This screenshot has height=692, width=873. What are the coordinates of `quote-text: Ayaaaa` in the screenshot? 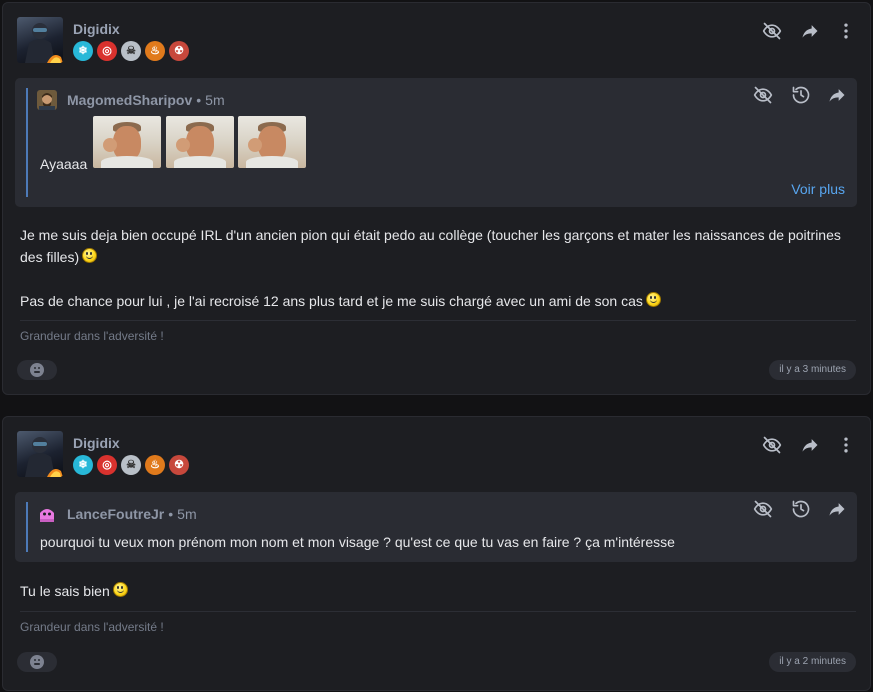 It's located at (64, 164).